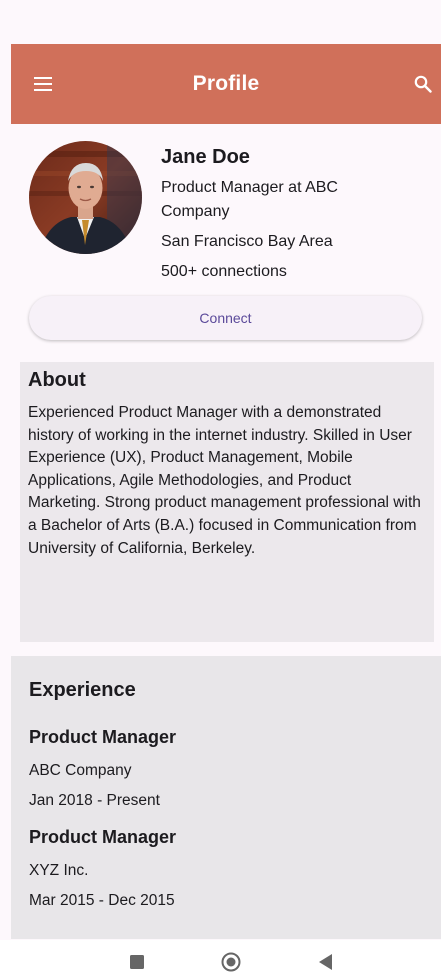 The height and width of the screenshot is (977, 441). What do you see at coordinates (225, 318) in the screenshot?
I see `connect-button: Connect` at bounding box center [225, 318].